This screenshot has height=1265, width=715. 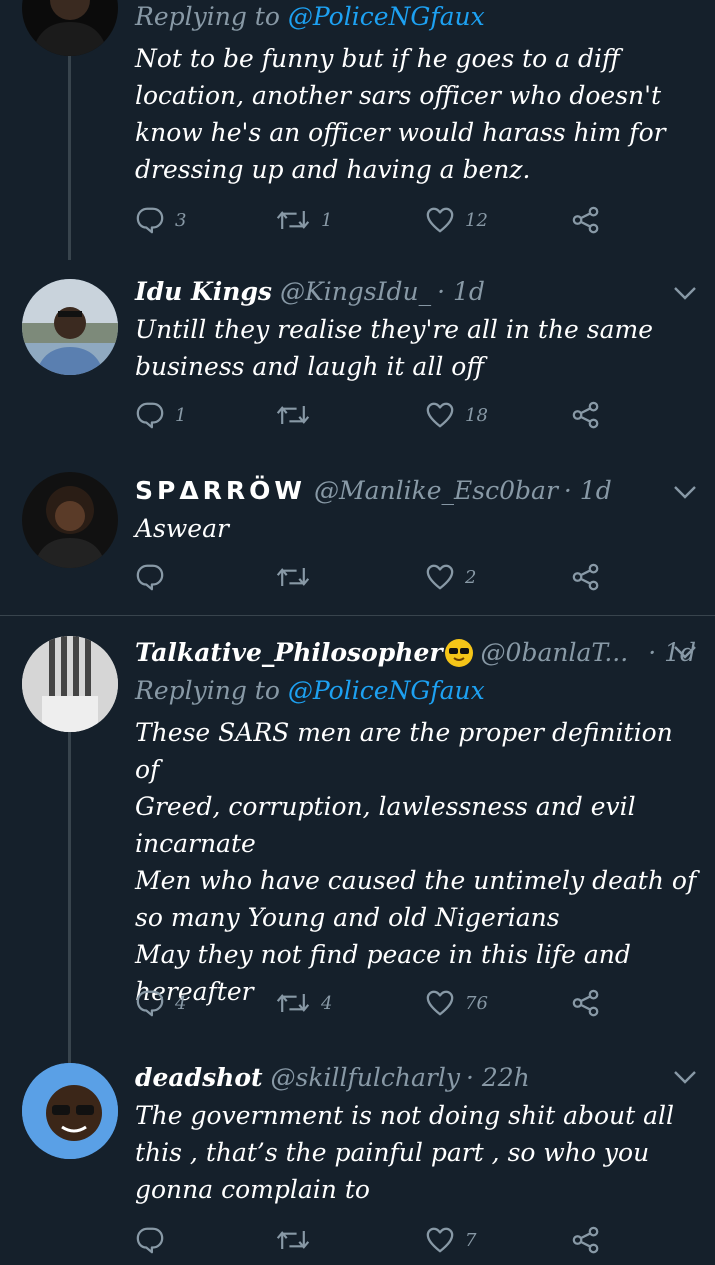 I want to click on tweet-text: Aswear, so click(x=182, y=528).